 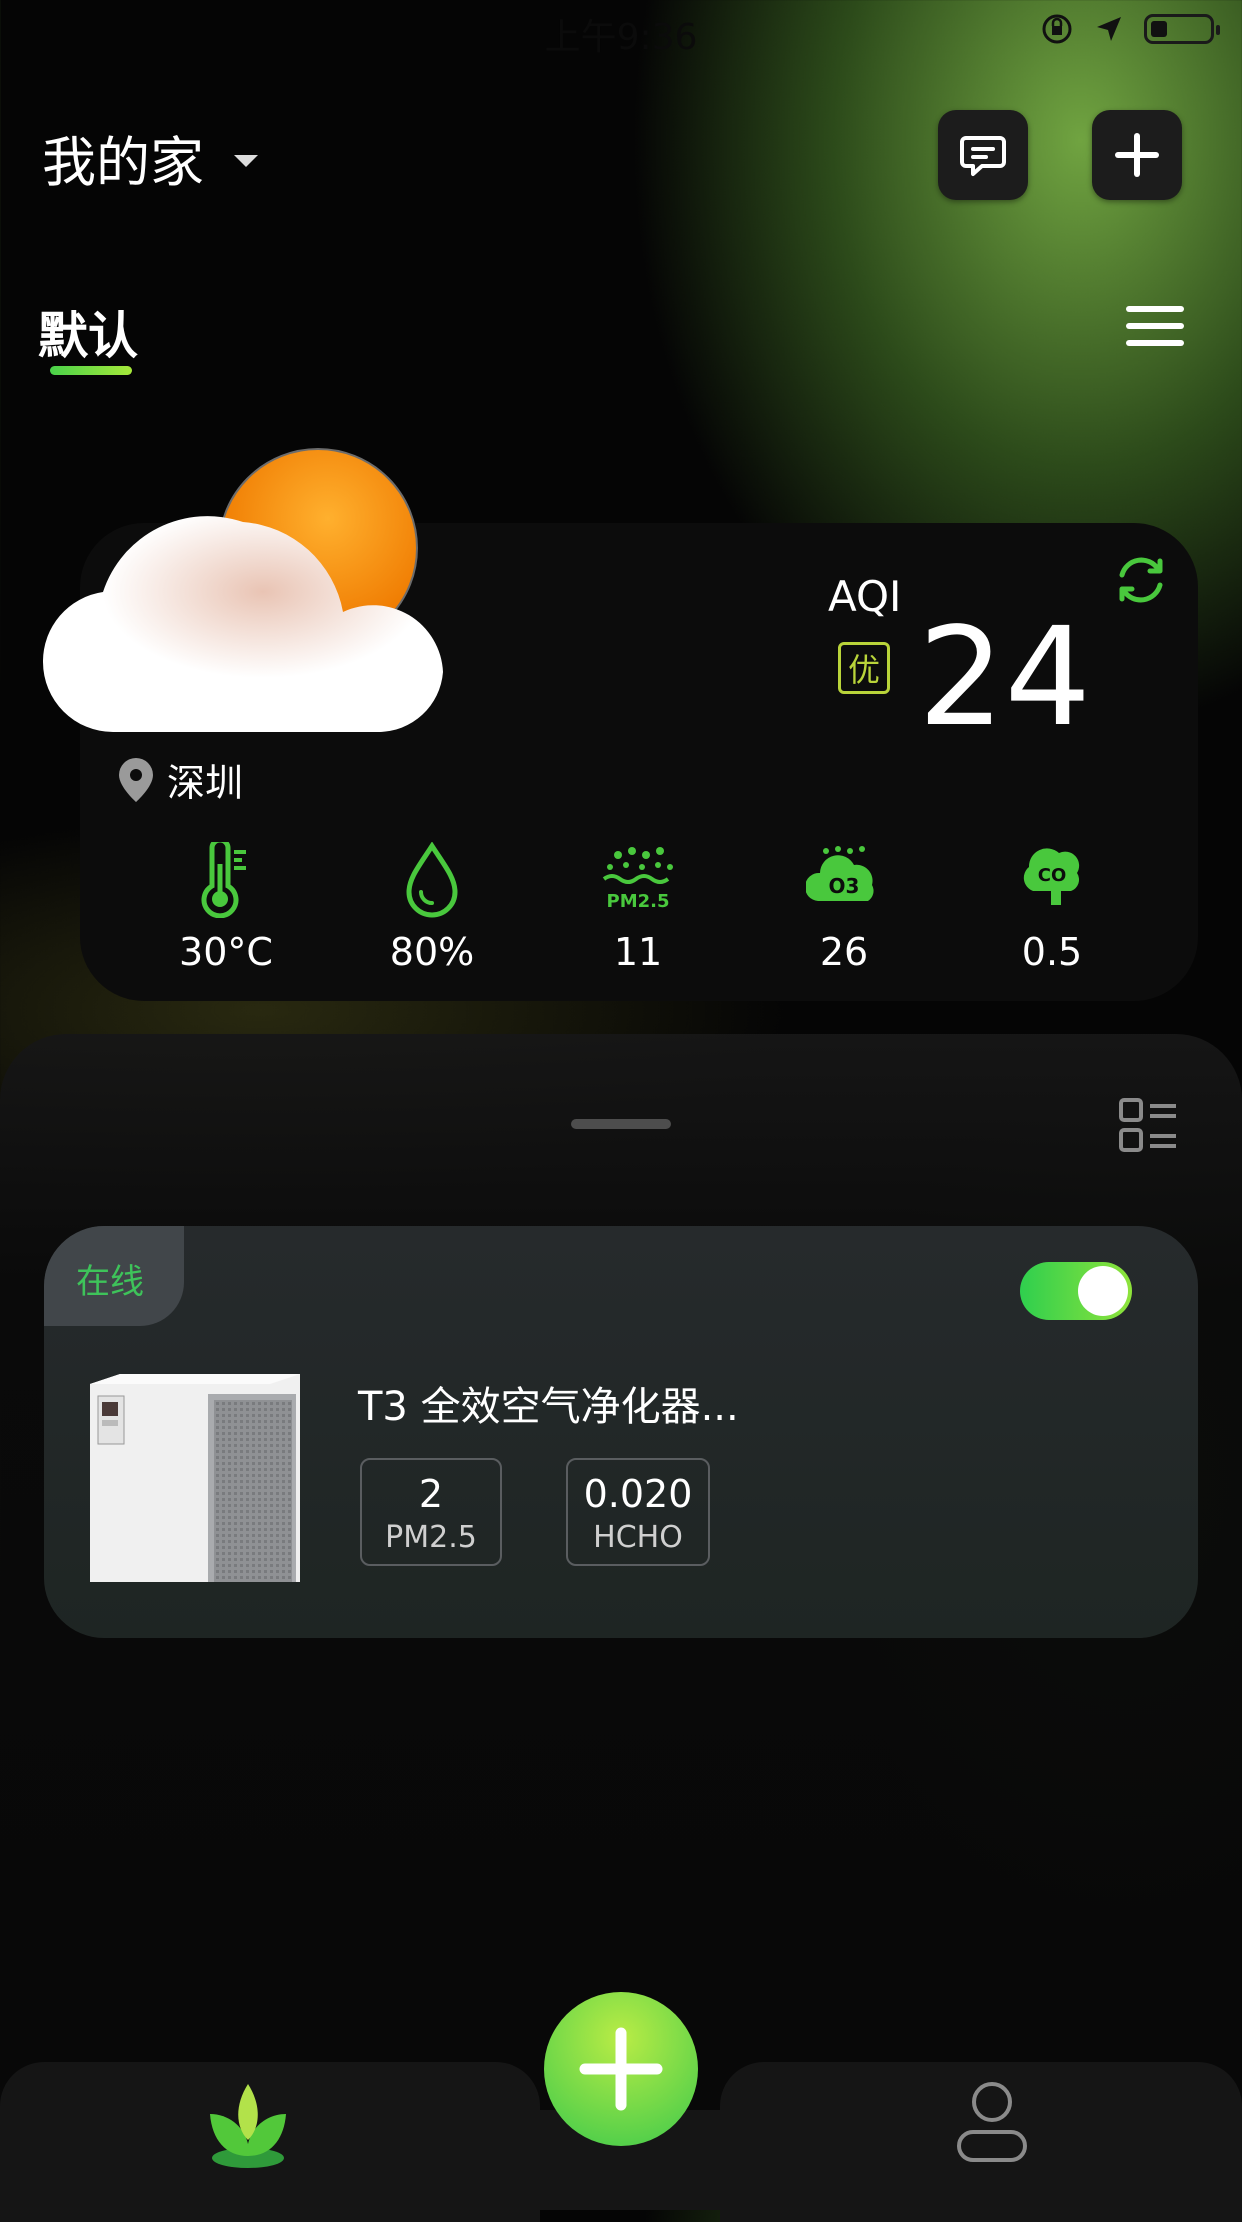 I want to click on home-selector: 我的家, so click(x=150, y=157).